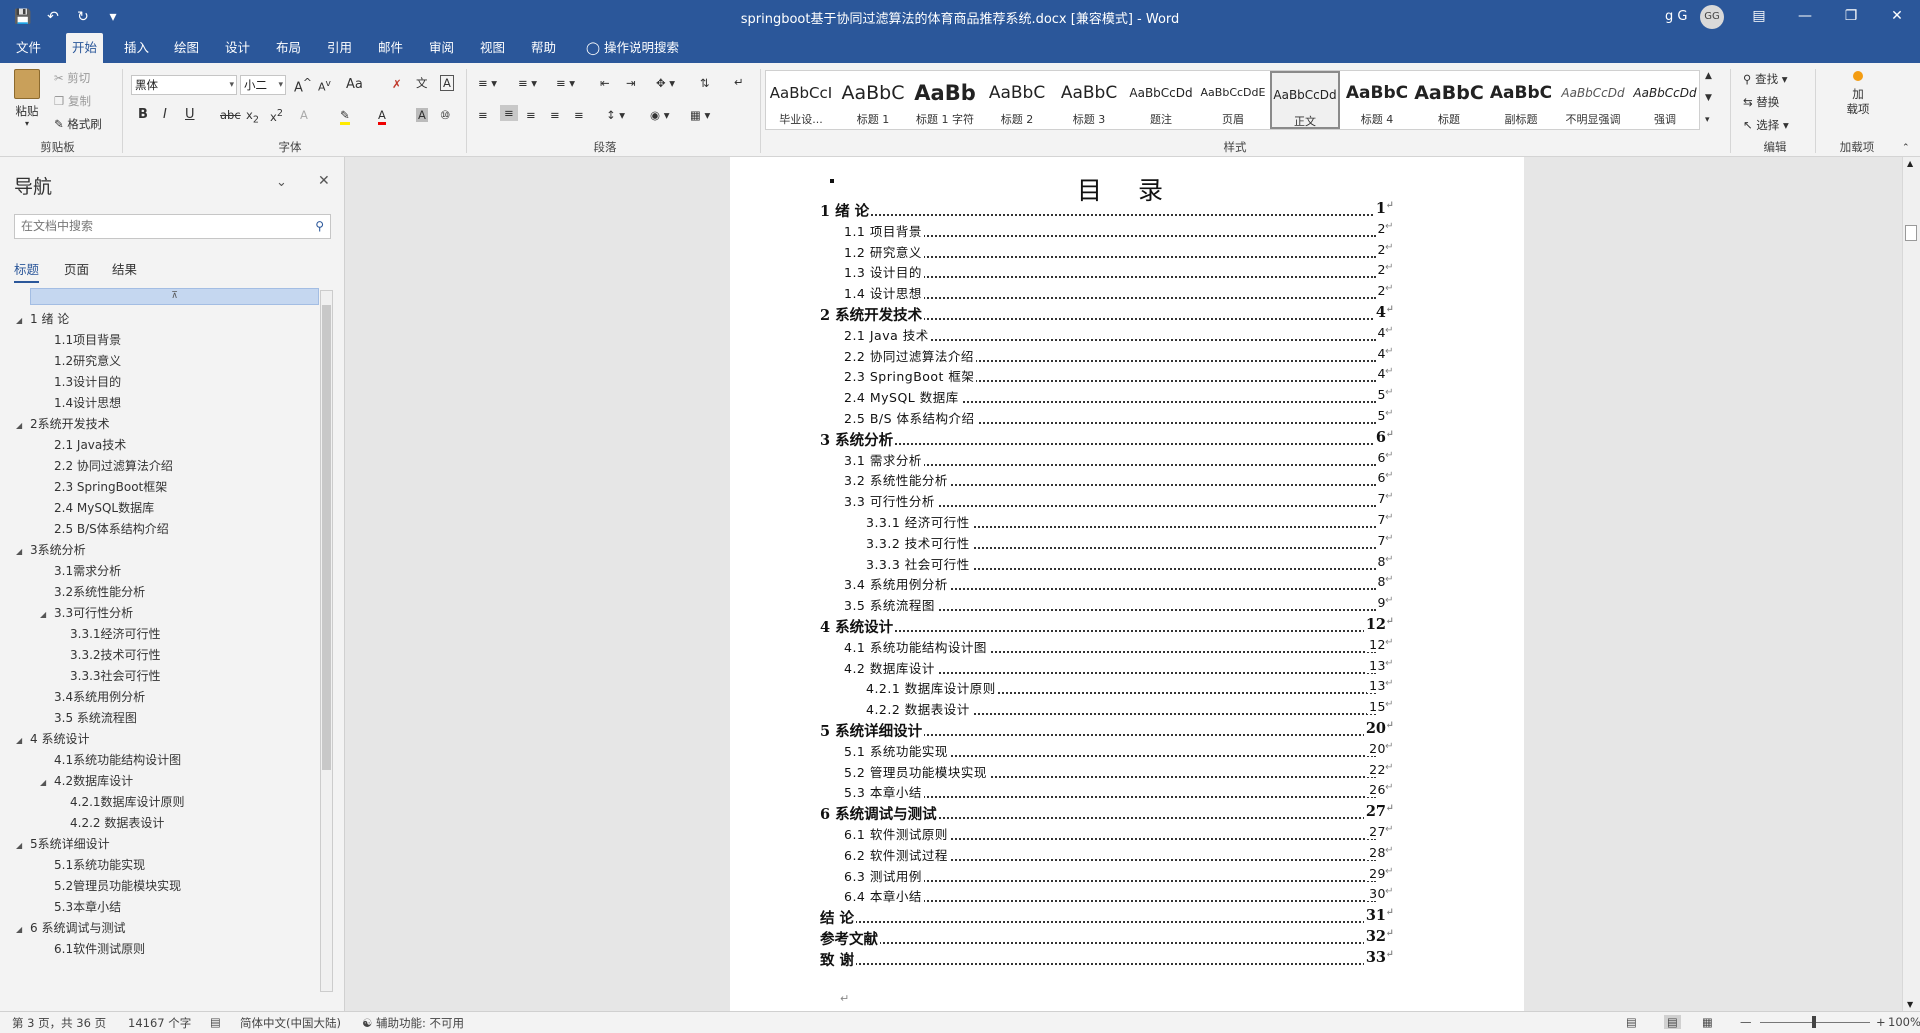 The height and width of the screenshot is (1033, 1920). What do you see at coordinates (531, 115) in the screenshot?
I see `align-right-icon: ≡` at bounding box center [531, 115].